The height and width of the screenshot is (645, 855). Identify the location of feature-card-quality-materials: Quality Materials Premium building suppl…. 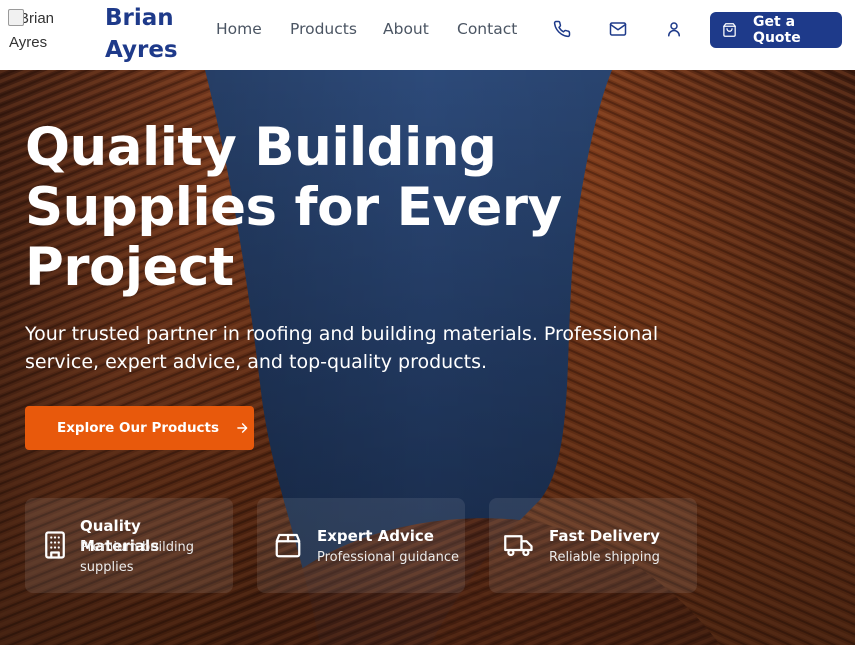
(129, 545).